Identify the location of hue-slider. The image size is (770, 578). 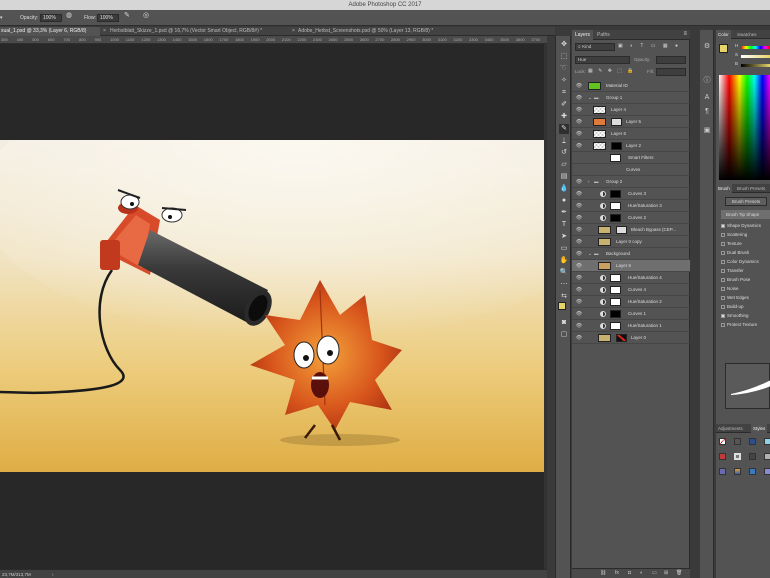
(755, 47).